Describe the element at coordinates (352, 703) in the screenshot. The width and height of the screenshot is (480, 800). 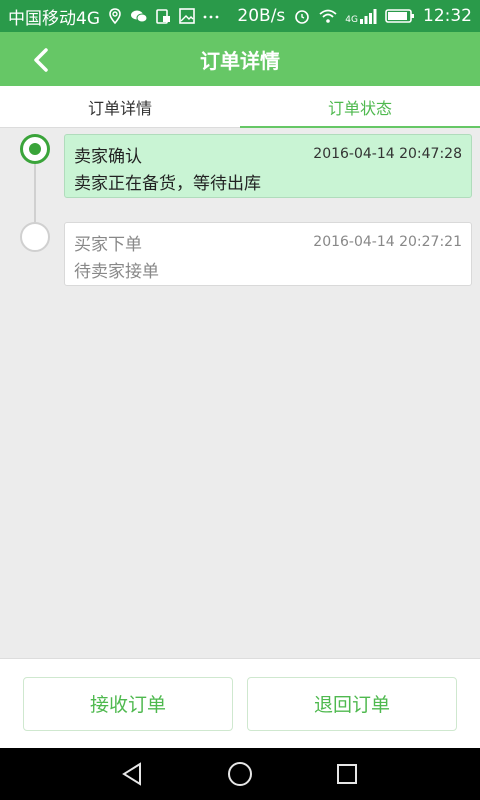
I see `return-order-button: 退回订单` at that location.